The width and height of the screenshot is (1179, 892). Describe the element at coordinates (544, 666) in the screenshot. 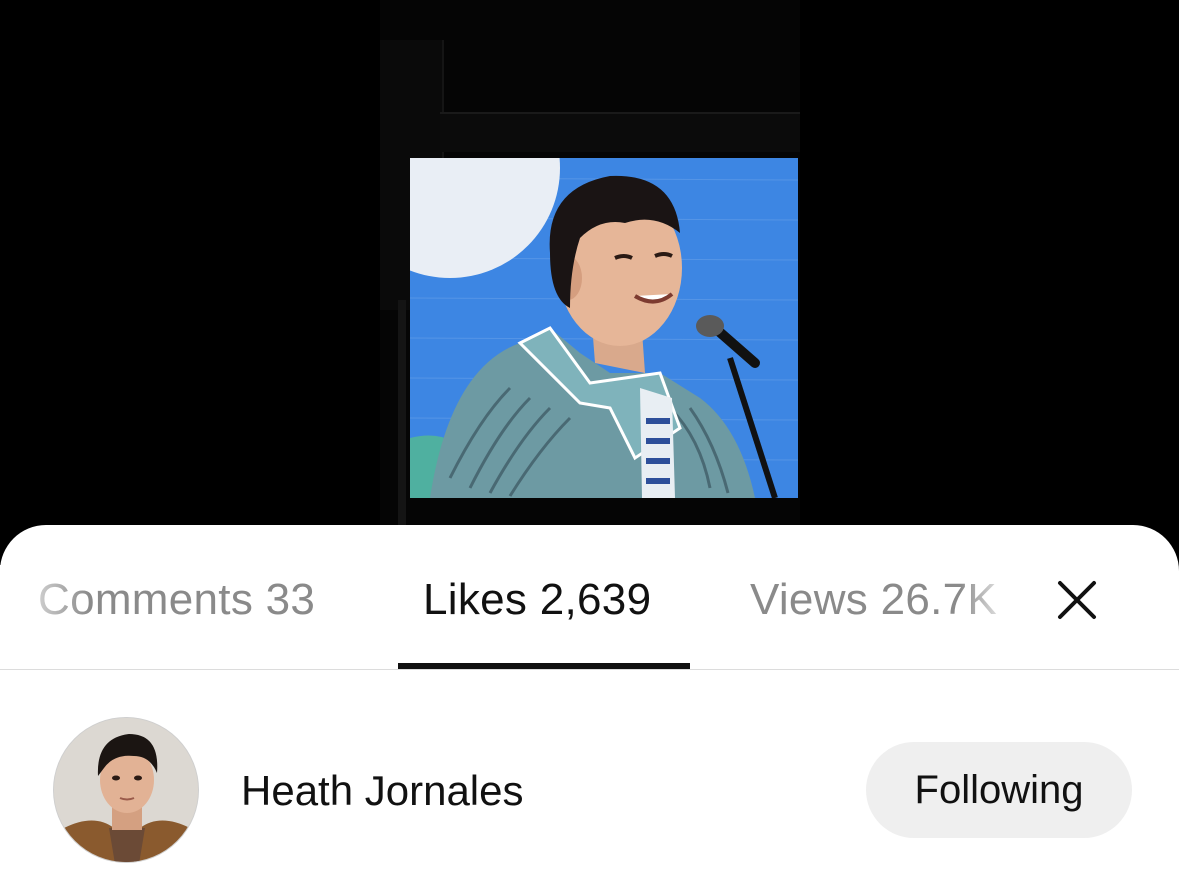

I see `active-tab-indicator` at that location.